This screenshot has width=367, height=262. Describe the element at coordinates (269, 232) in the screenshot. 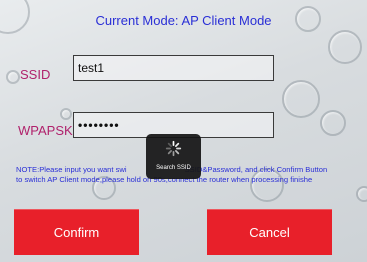

I see `cancel-button: Cancel` at that location.